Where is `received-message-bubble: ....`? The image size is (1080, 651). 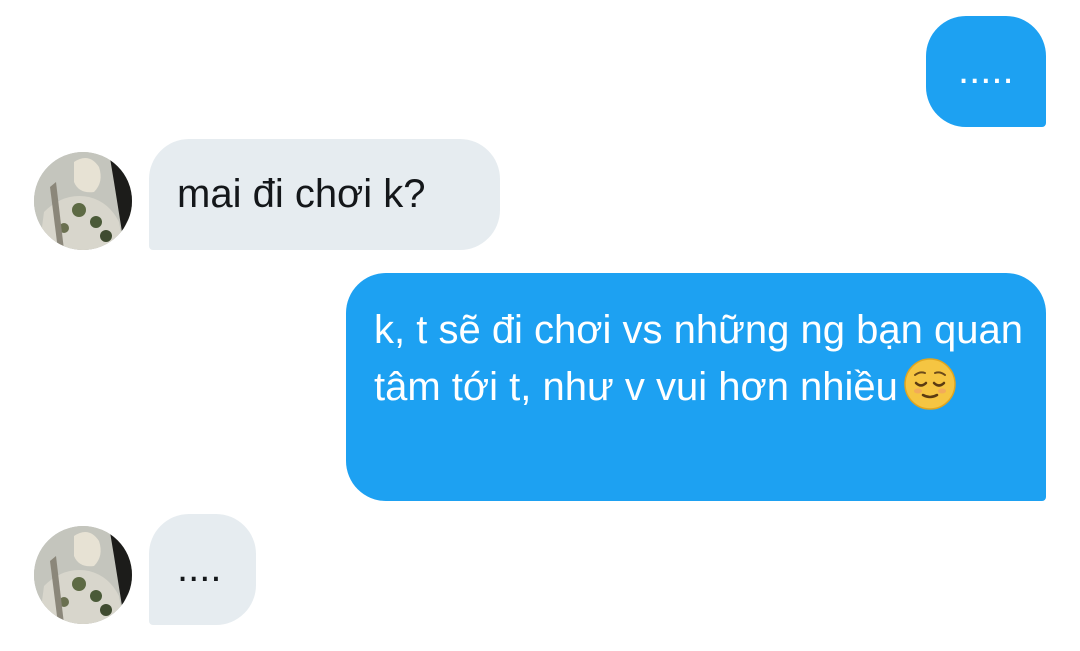
received-message-bubble: .... is located at coordinates (202, 569).